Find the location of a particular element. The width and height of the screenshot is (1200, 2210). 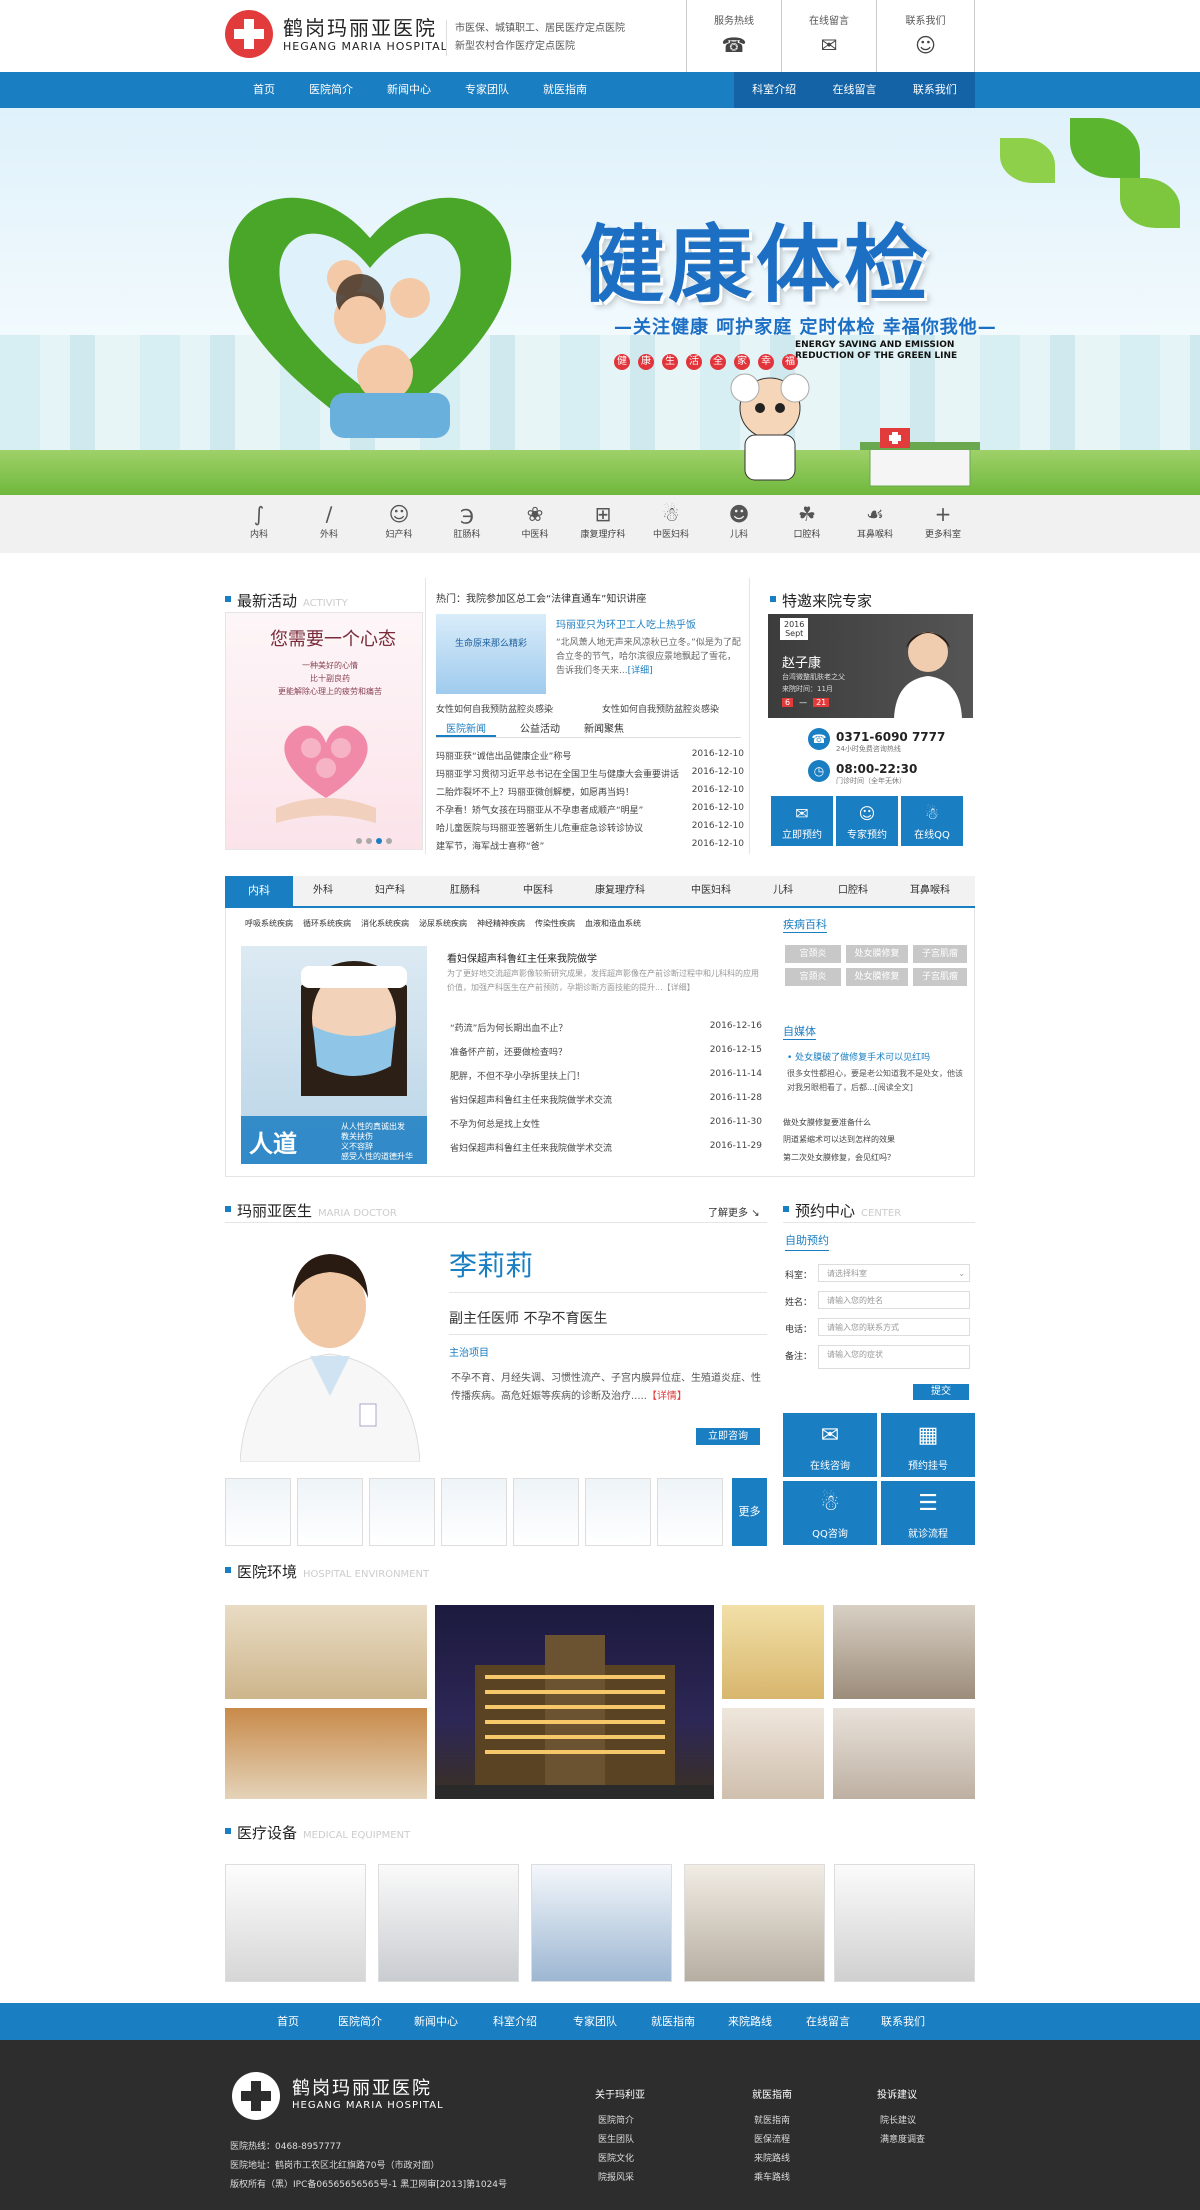

footer-link: 来院路线 is located at coordinates (772, 2159).